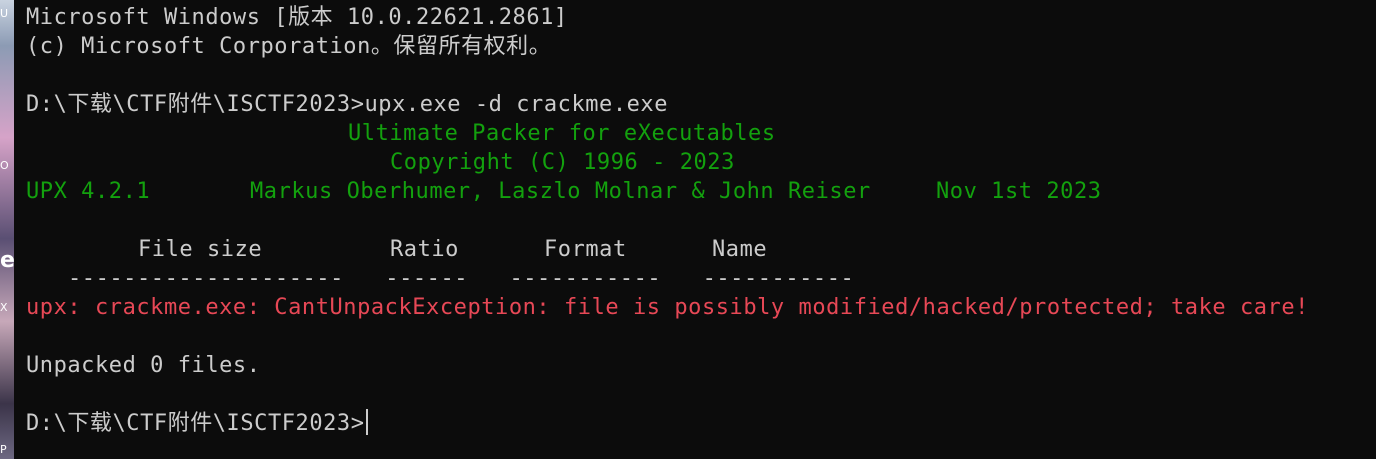 This screenshot has width=1376, height=459. Describe the element at coordinates (585, 249) in the screenshot. I see `header-format: Format` at that location.